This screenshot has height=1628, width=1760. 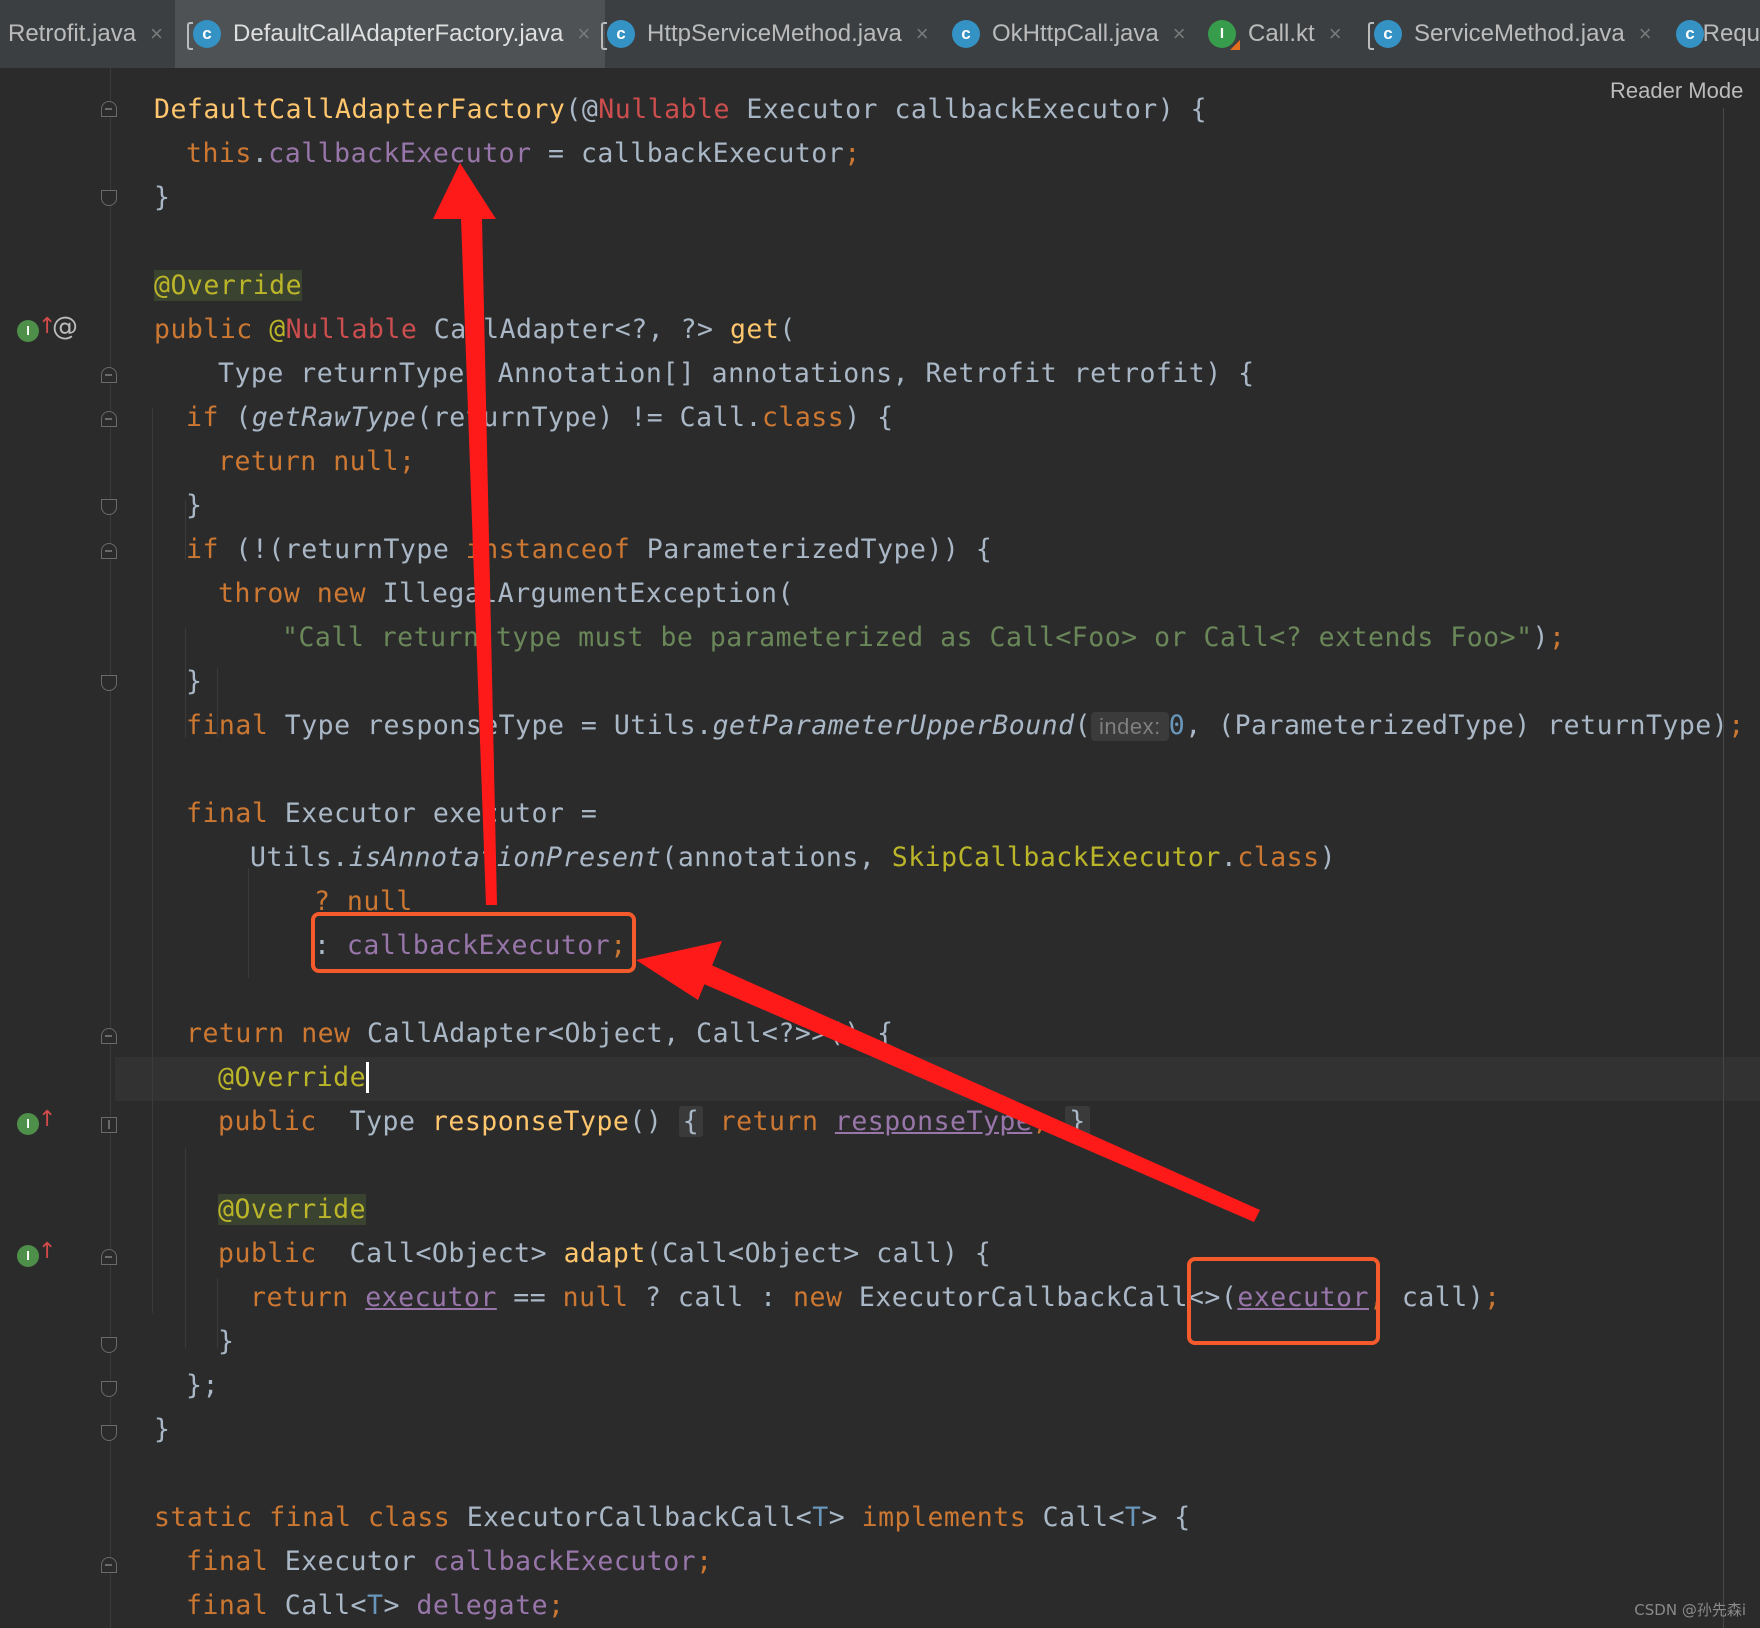 I want to click on red-arrow-left, so click(x=975, y=1091).